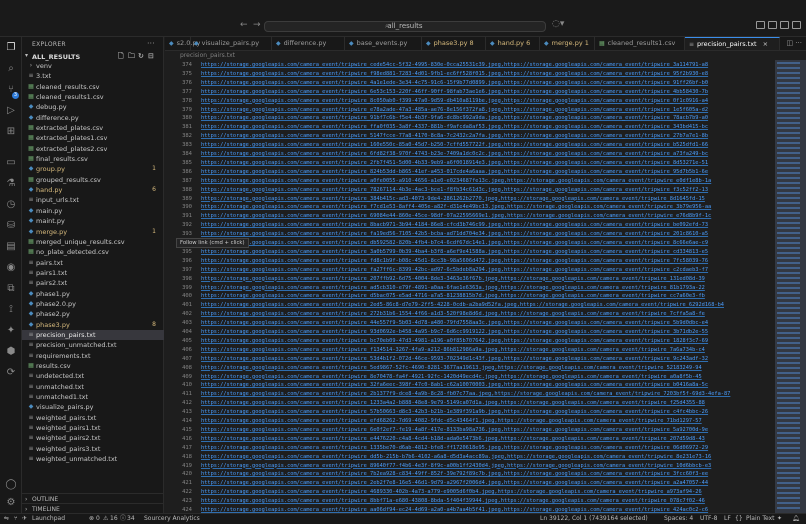 Image resolution: width=806 pixels, height=524 pixels. Describe the element at coordinates (93, 232) in the screenshot. I see `file-item: ◆ merge.py 1` at that location.